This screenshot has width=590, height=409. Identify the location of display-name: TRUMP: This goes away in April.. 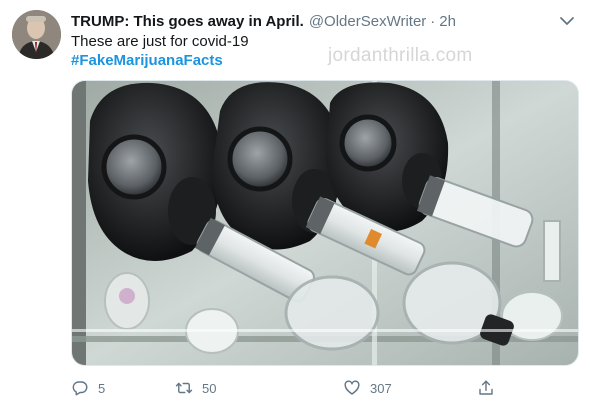
(187, 21).